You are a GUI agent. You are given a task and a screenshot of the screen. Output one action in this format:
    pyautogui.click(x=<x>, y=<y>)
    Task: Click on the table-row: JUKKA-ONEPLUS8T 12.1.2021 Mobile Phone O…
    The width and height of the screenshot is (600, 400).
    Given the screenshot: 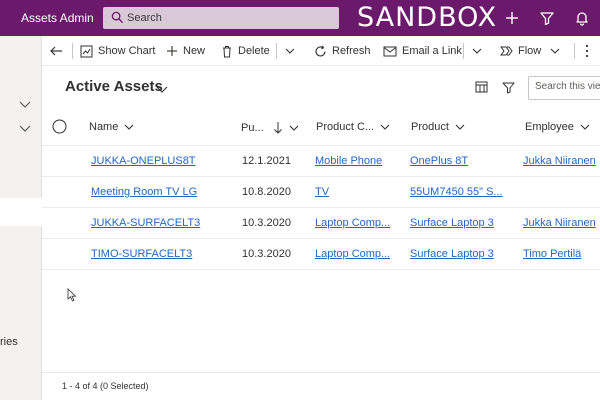 What is the action you would take?
    pyautogui.click(x=321, y=161)
    